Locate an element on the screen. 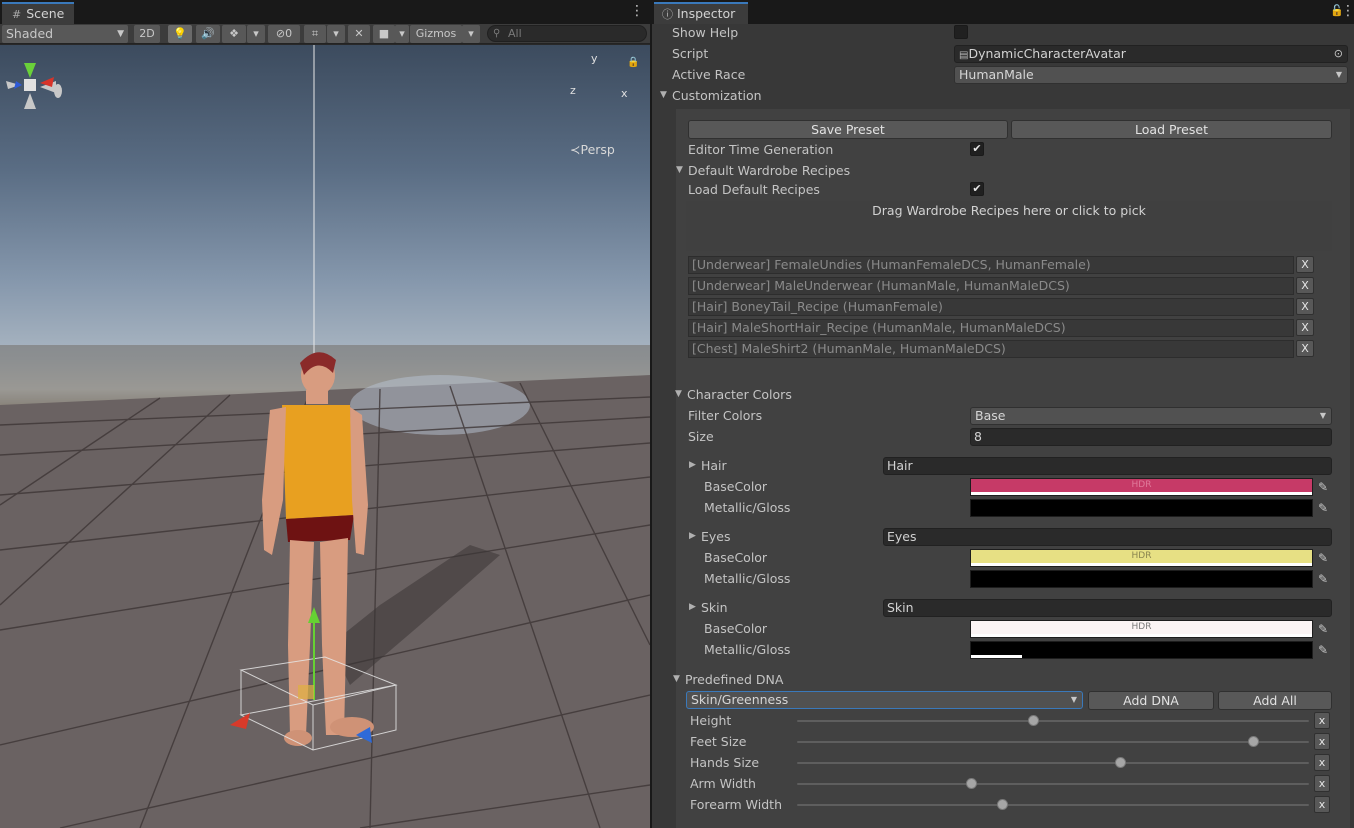 Image resolution: width=1354 pixels, height=828 pixels. tools-icon: ✕ is located at coordinates (359, 34).